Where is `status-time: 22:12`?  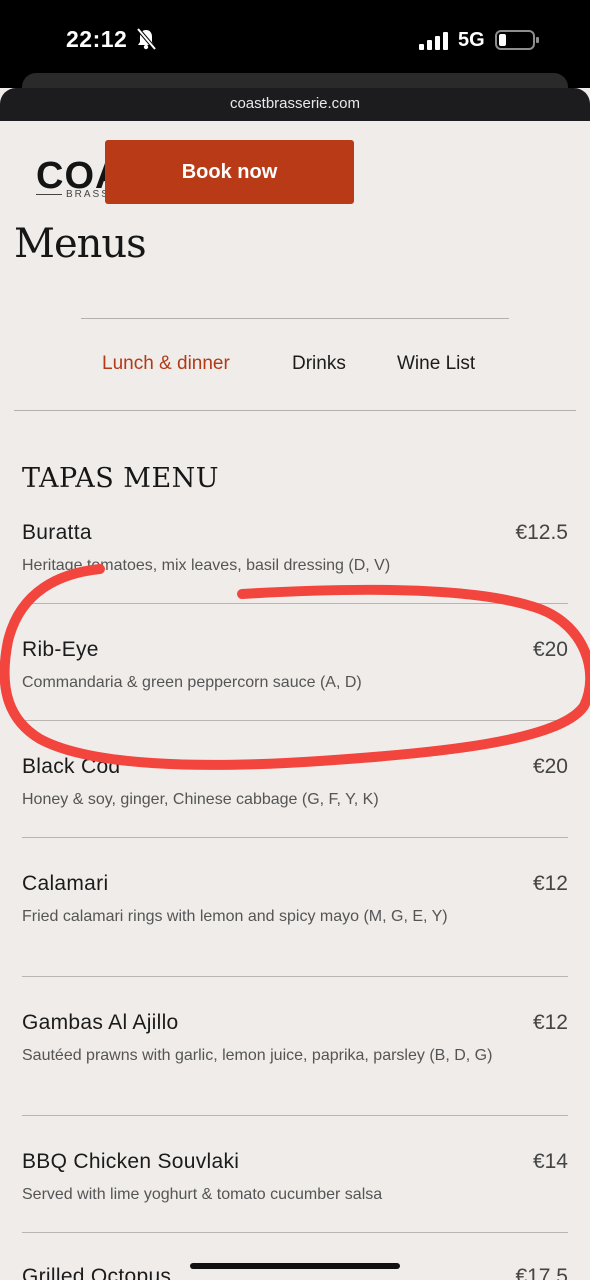 status-time: 22:12 is located at coordinates (97, 39).